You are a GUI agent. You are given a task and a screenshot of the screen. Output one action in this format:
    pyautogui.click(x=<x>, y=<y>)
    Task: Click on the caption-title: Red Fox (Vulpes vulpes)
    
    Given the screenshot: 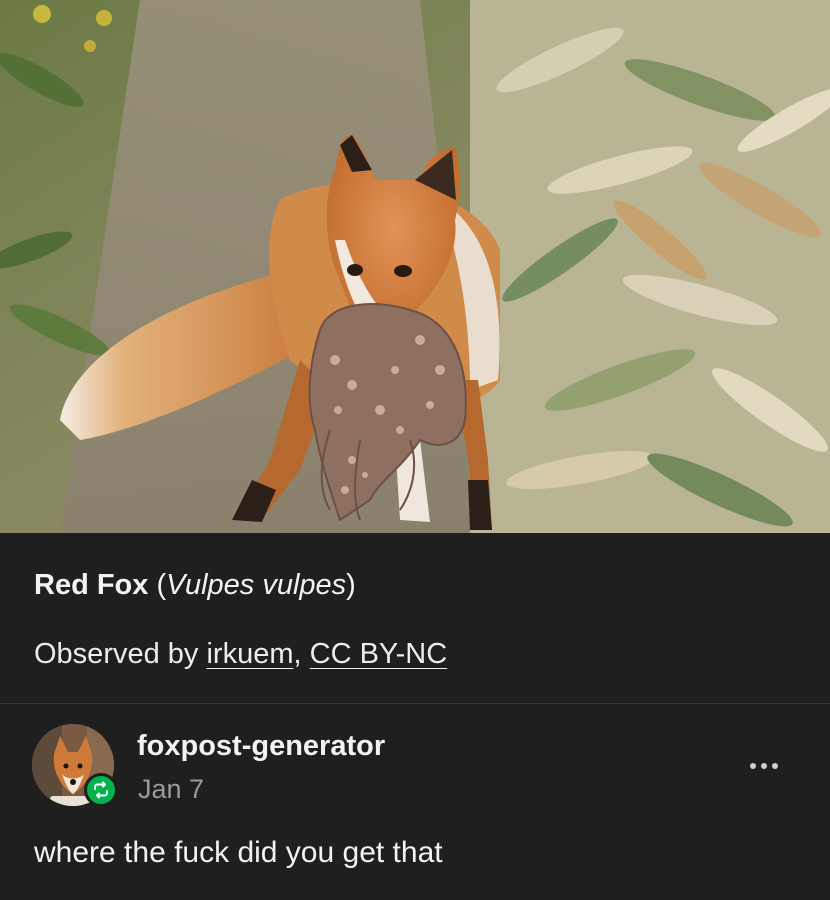 What is the action you would take?
    pyautogui.click(x=195, y=585)
    